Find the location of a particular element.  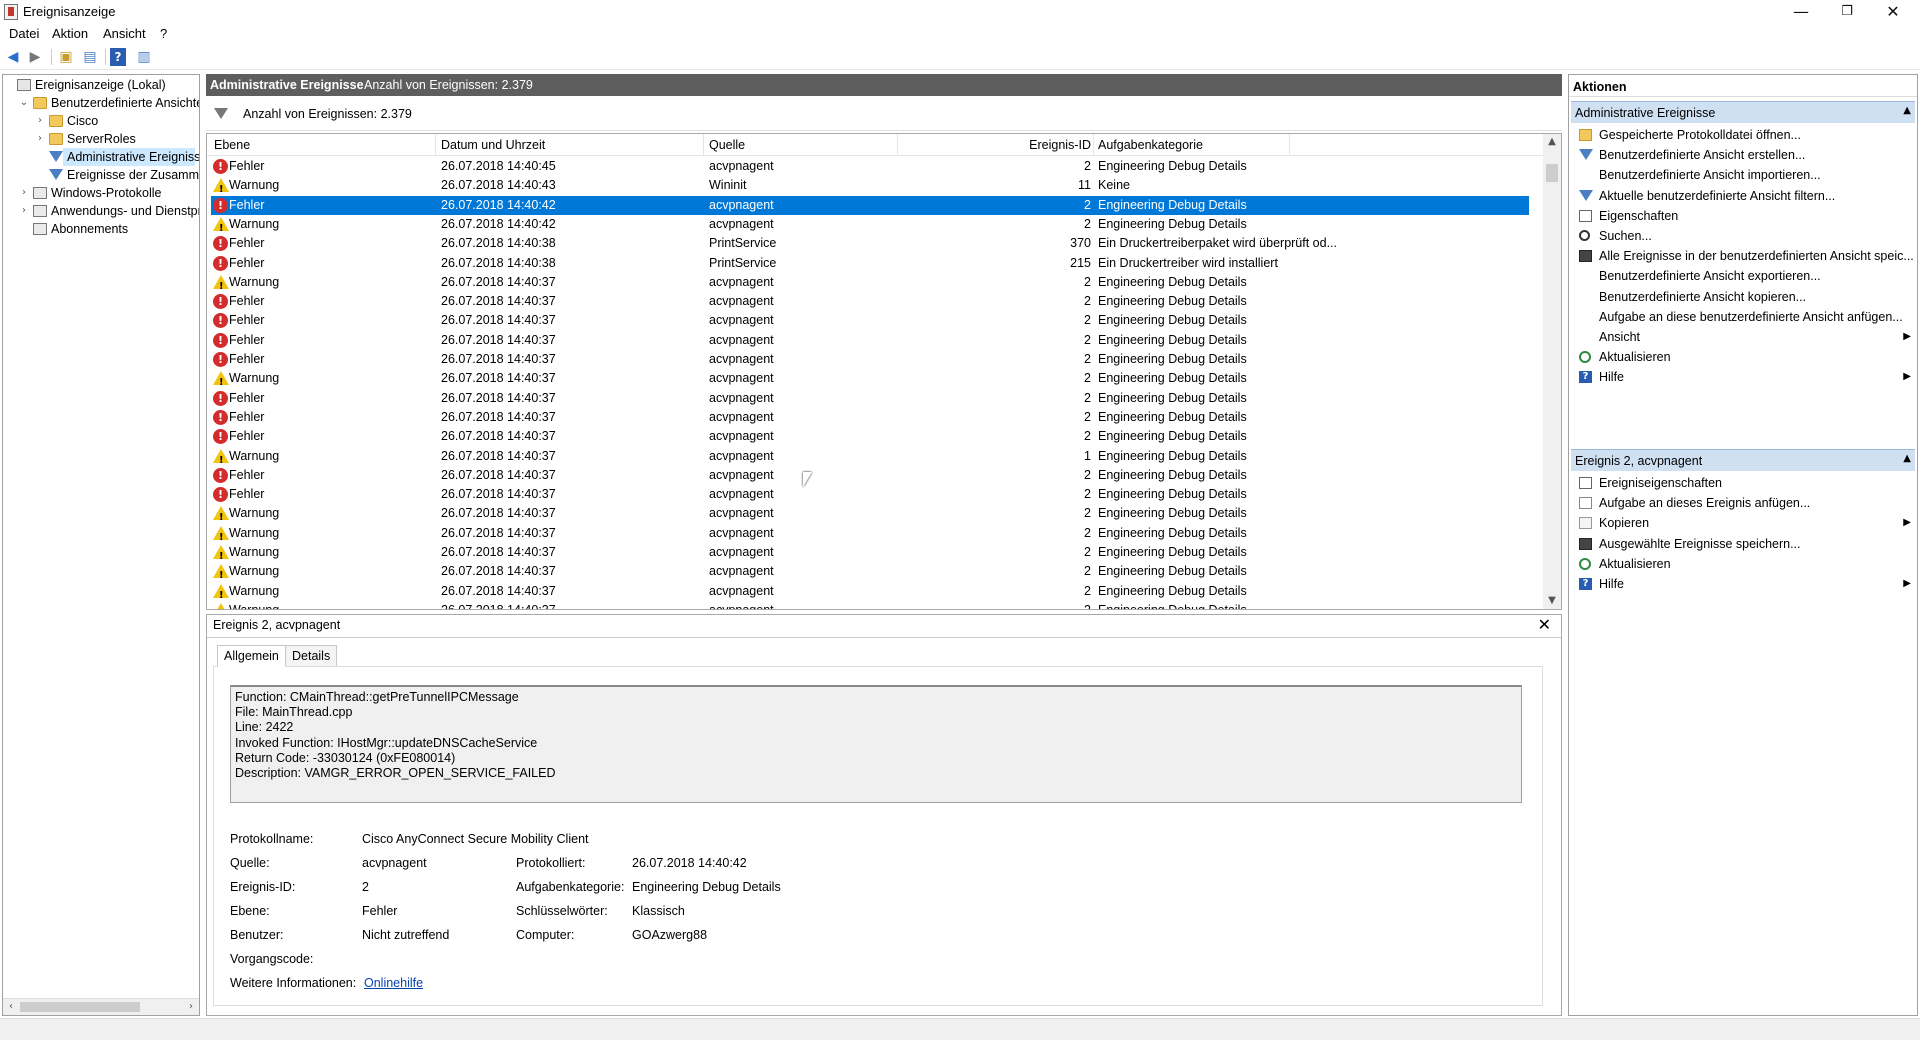

tree-item-1: ⌄ Benutzerdefinierte Ansichten is located at coordinates (101, 103).